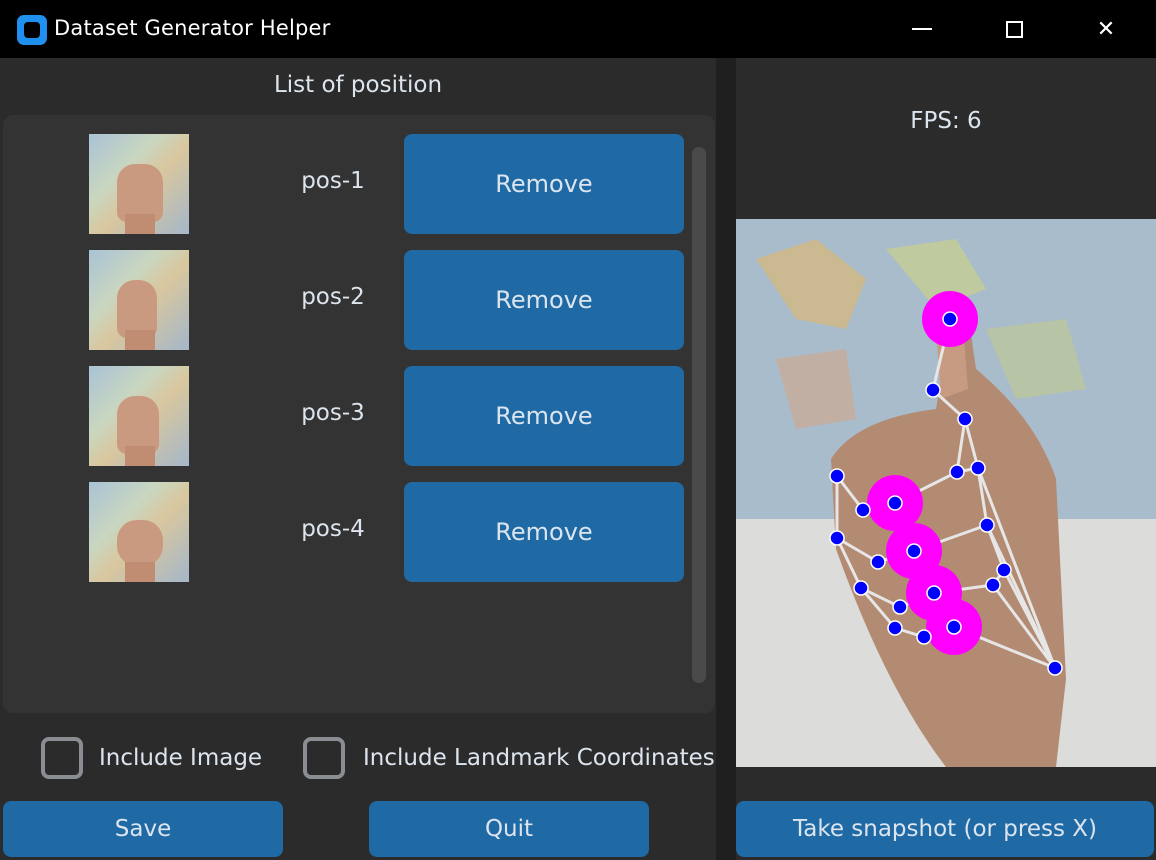 This screenshot has height=860, width=1156. I want to click on list-item: pos-2 Remove, so click(359, 300).